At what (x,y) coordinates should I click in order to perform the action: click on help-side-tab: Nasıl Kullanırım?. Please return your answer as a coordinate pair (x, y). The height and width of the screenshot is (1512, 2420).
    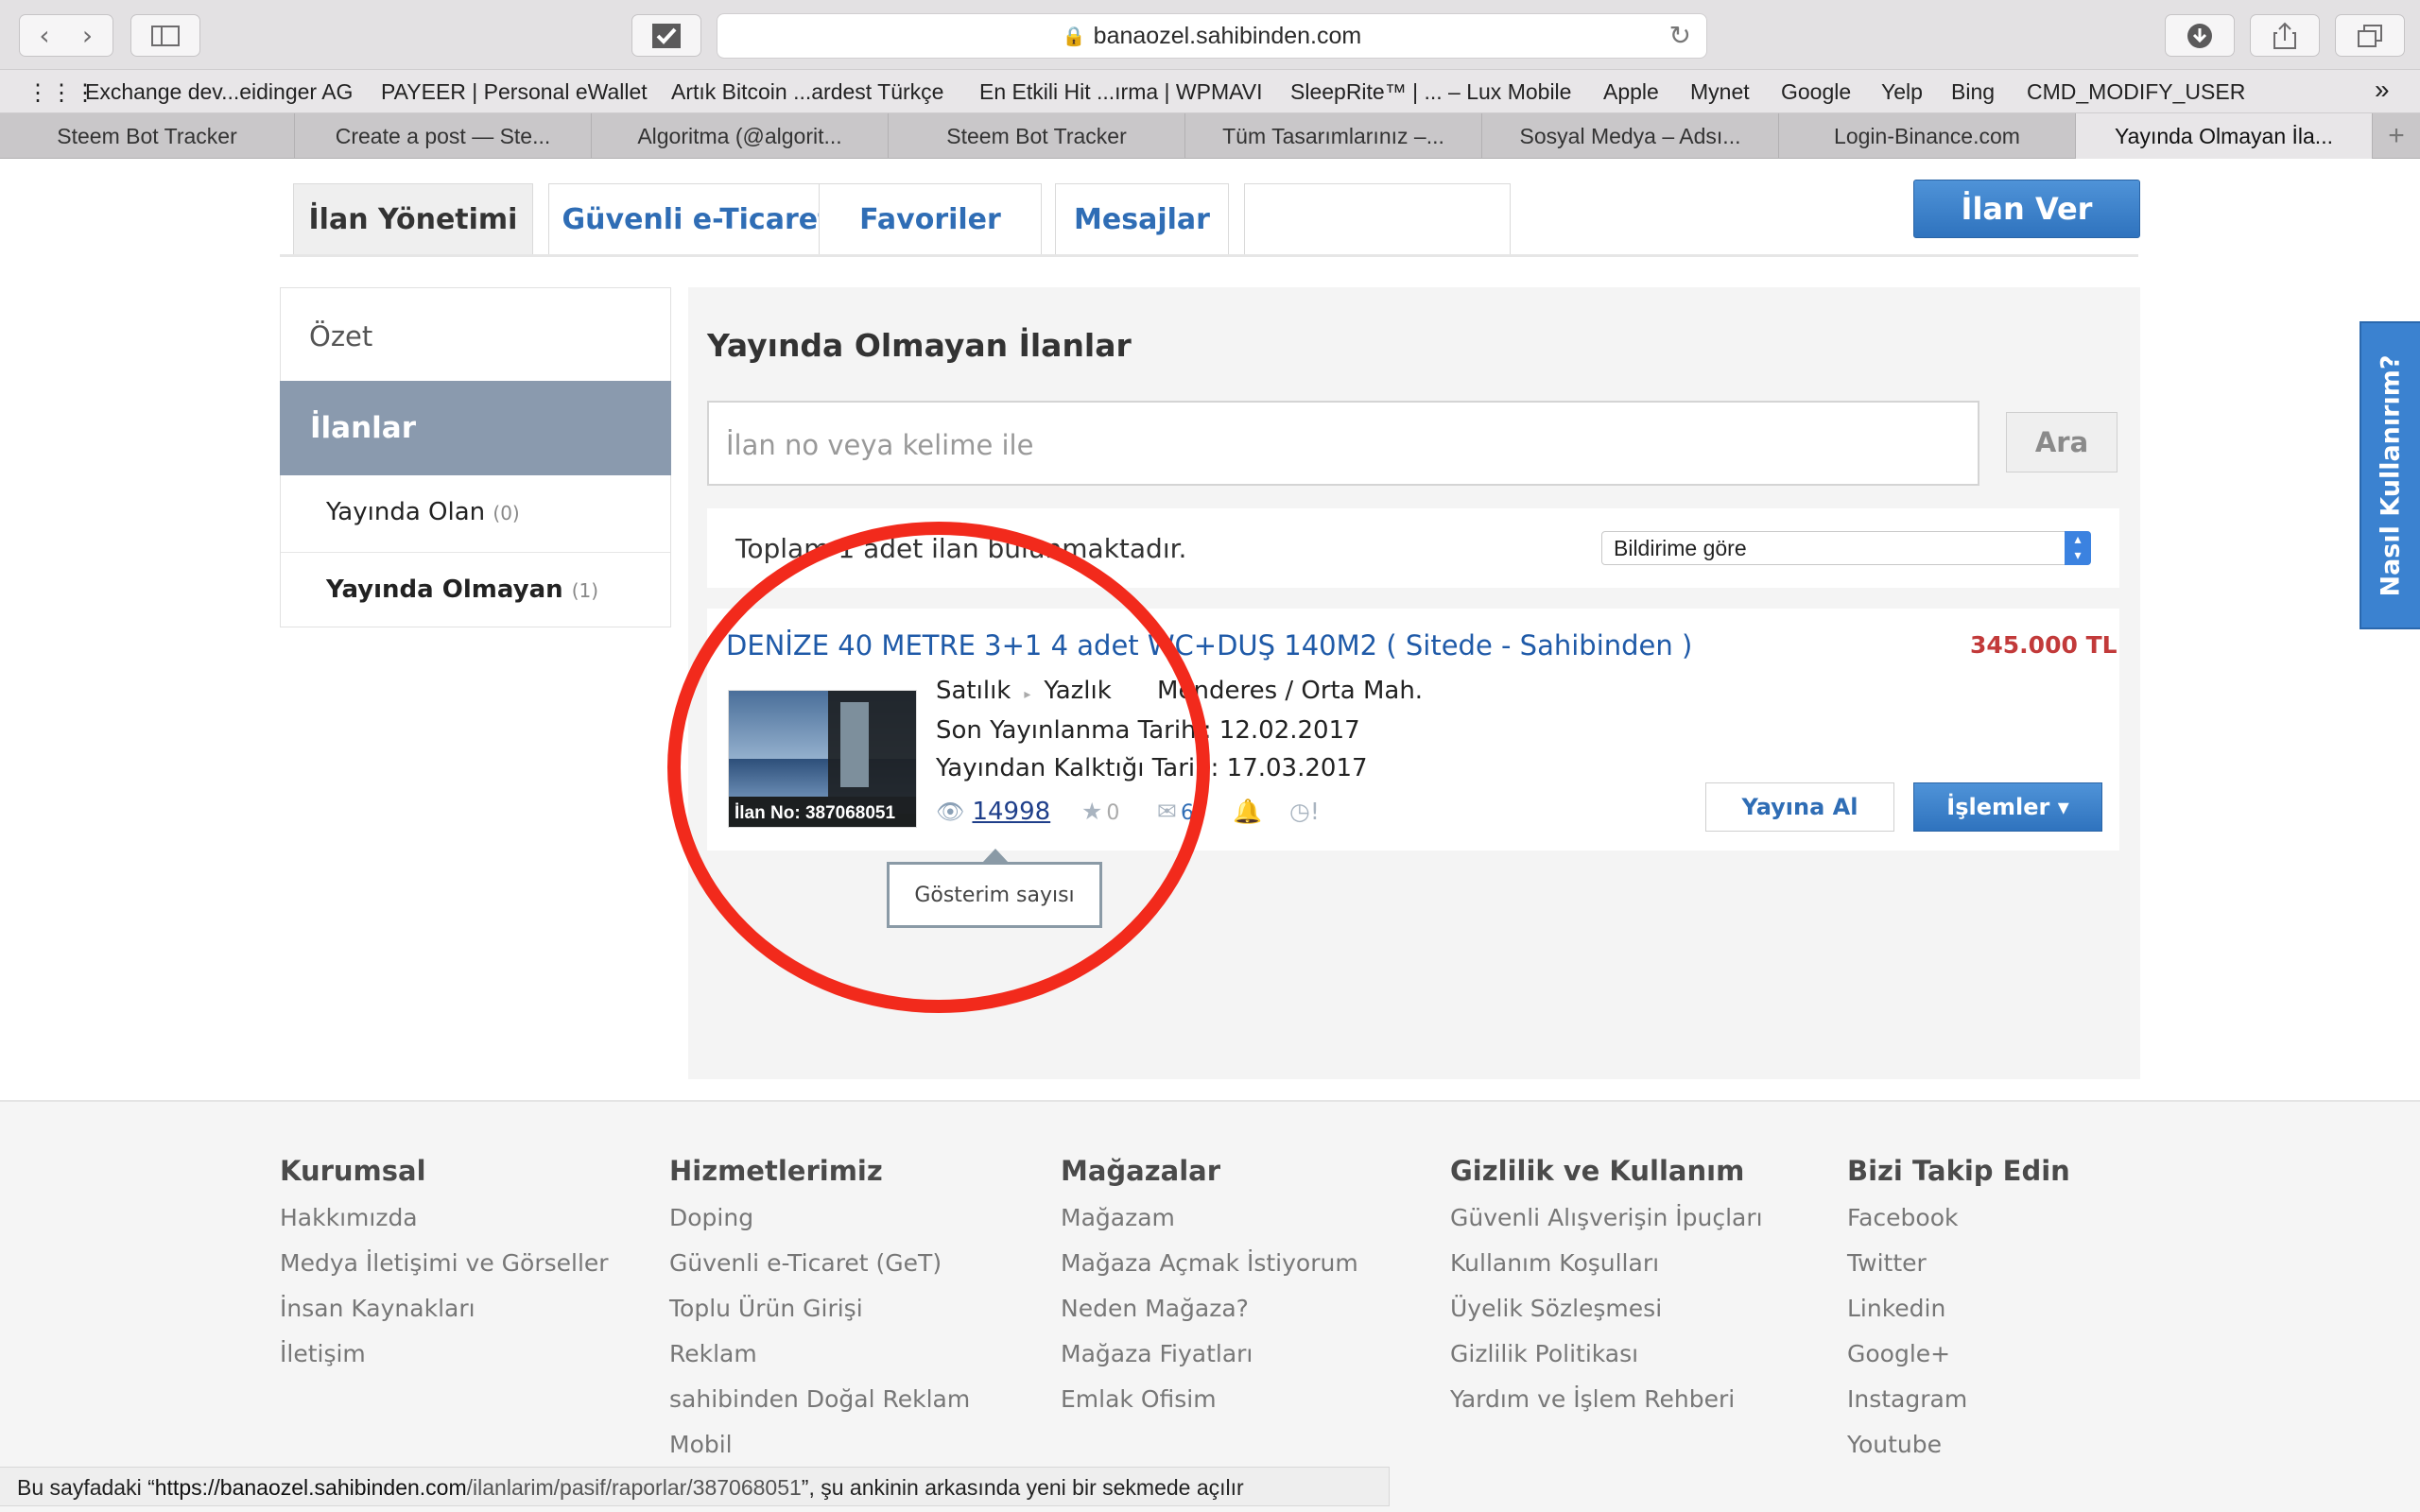
    Looking at the image, I should click on (2390, 475).